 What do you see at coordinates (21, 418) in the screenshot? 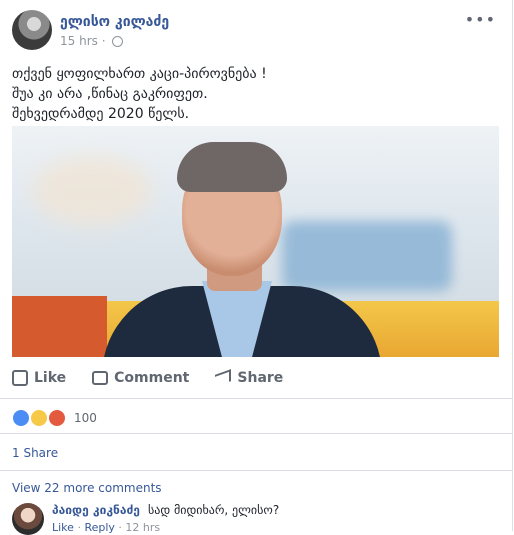
I see `like-reaction-icon` at bounding box center [21, 418].